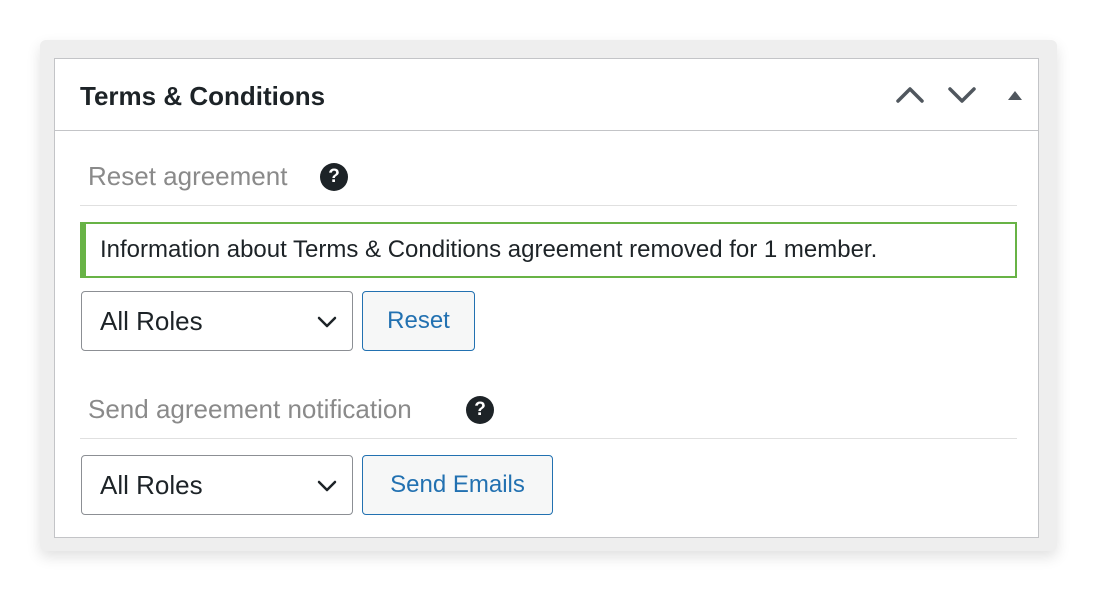 Image resolution: width=1097 pixels, height=591 pixels. I want to click on notify-role-select-value: All Roles, so click(151, 485).